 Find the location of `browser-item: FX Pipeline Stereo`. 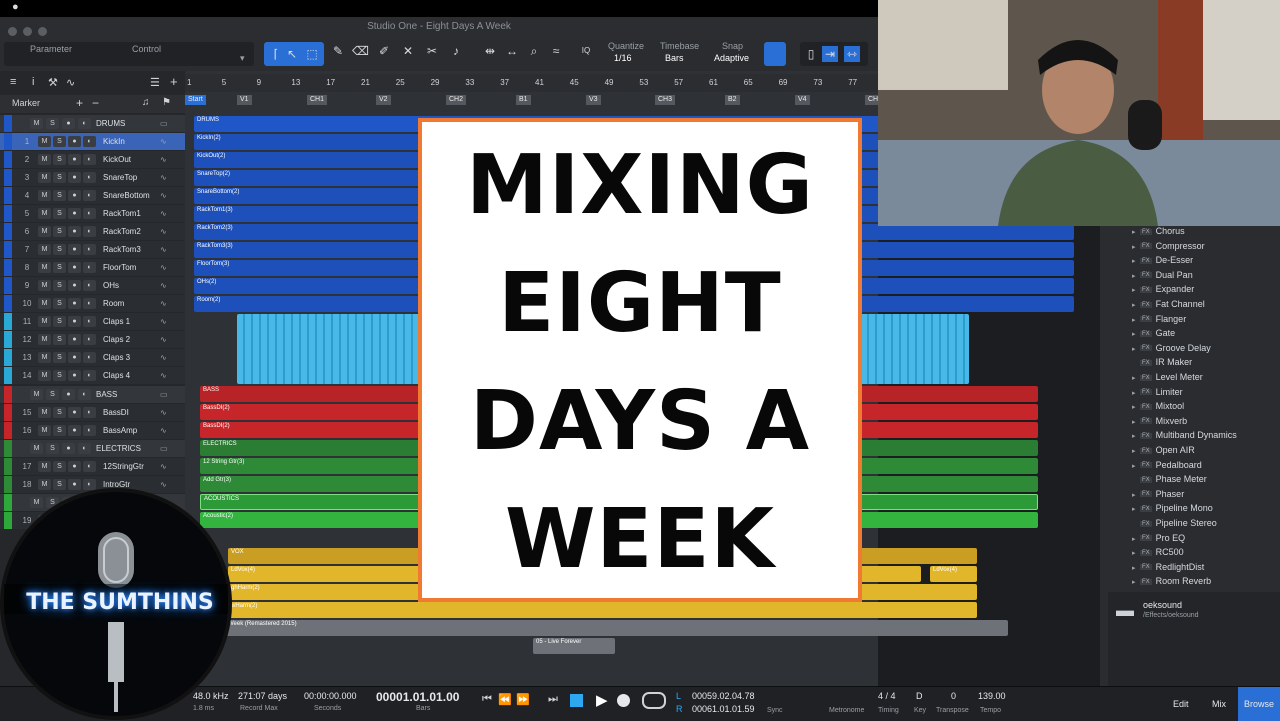

browser-item: FX Pipeline Stereo is located at coordinates (1174, 525).